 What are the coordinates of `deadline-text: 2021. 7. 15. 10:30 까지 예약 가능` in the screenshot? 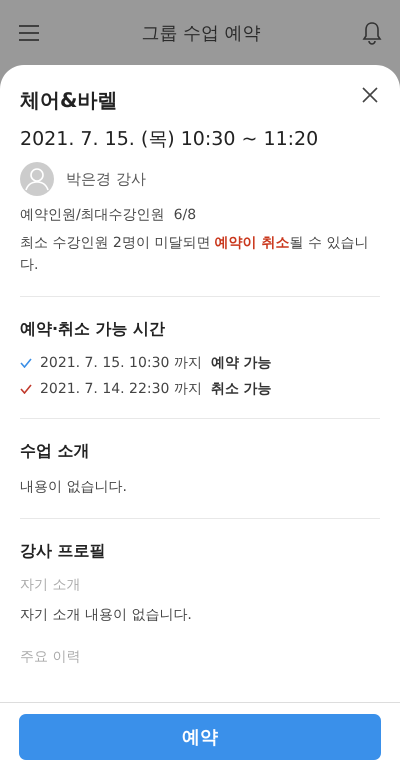 It's located at (156, 363).